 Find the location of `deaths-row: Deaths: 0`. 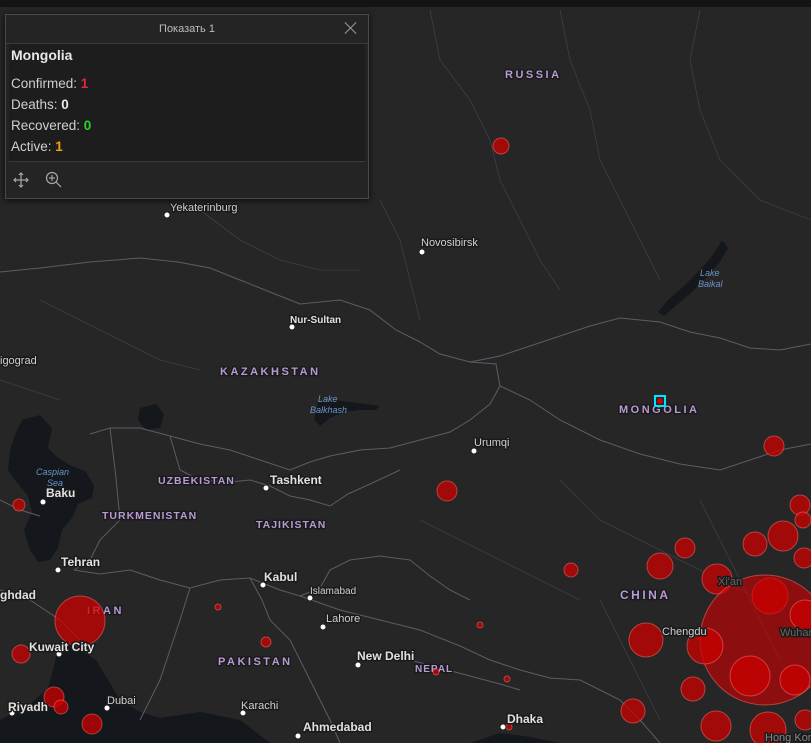

deaths-row: Deaths: 0 is located at coordinates (187, 104).